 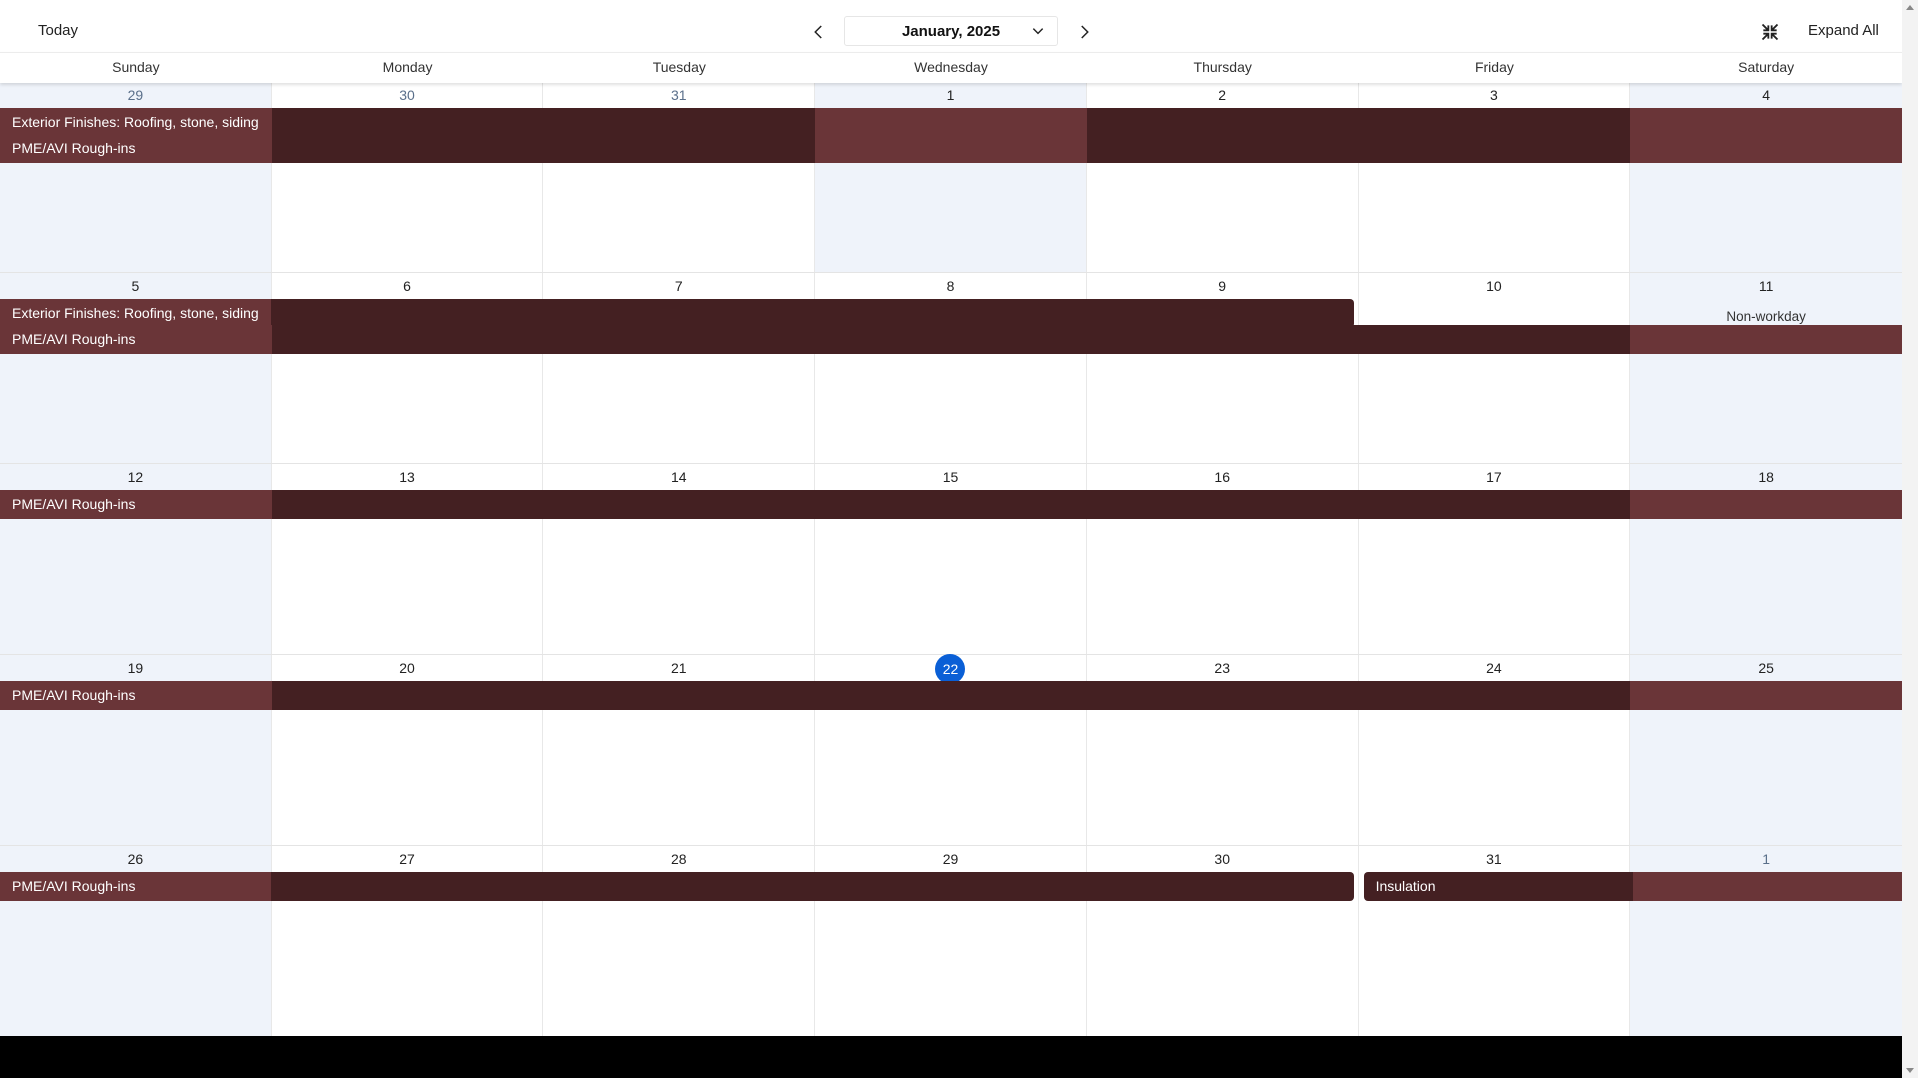 I want to click on day-number: 8, so click(x=950, y=286).